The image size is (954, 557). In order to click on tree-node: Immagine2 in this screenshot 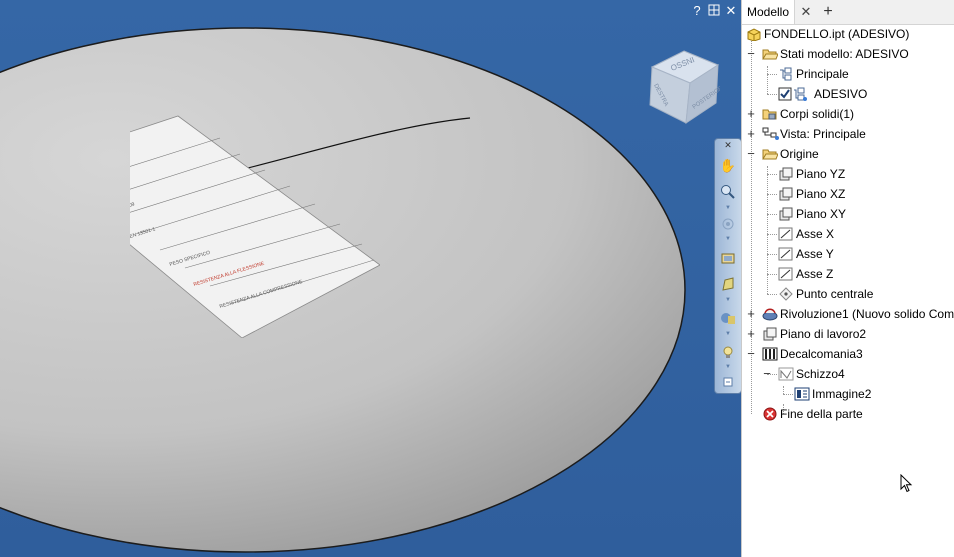, I will do `click(848, 394)`.